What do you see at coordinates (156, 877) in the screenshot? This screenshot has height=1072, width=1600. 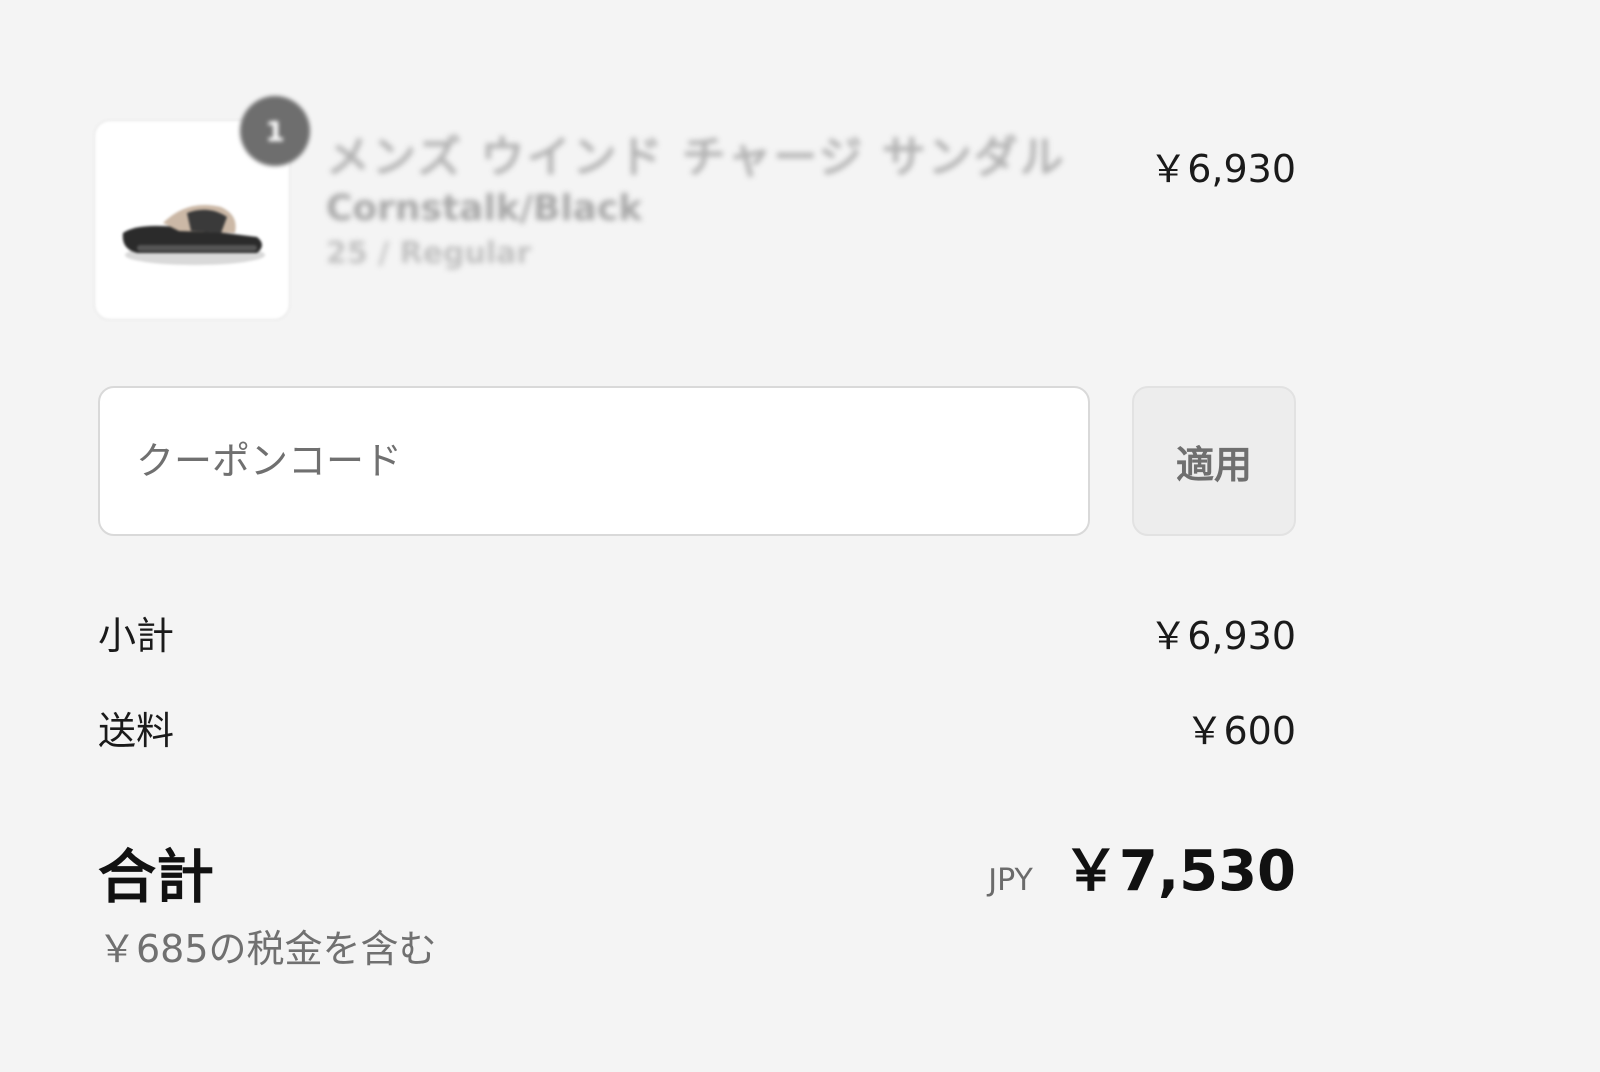 I see `total-label: 合計` at bounding box center [156, 877].